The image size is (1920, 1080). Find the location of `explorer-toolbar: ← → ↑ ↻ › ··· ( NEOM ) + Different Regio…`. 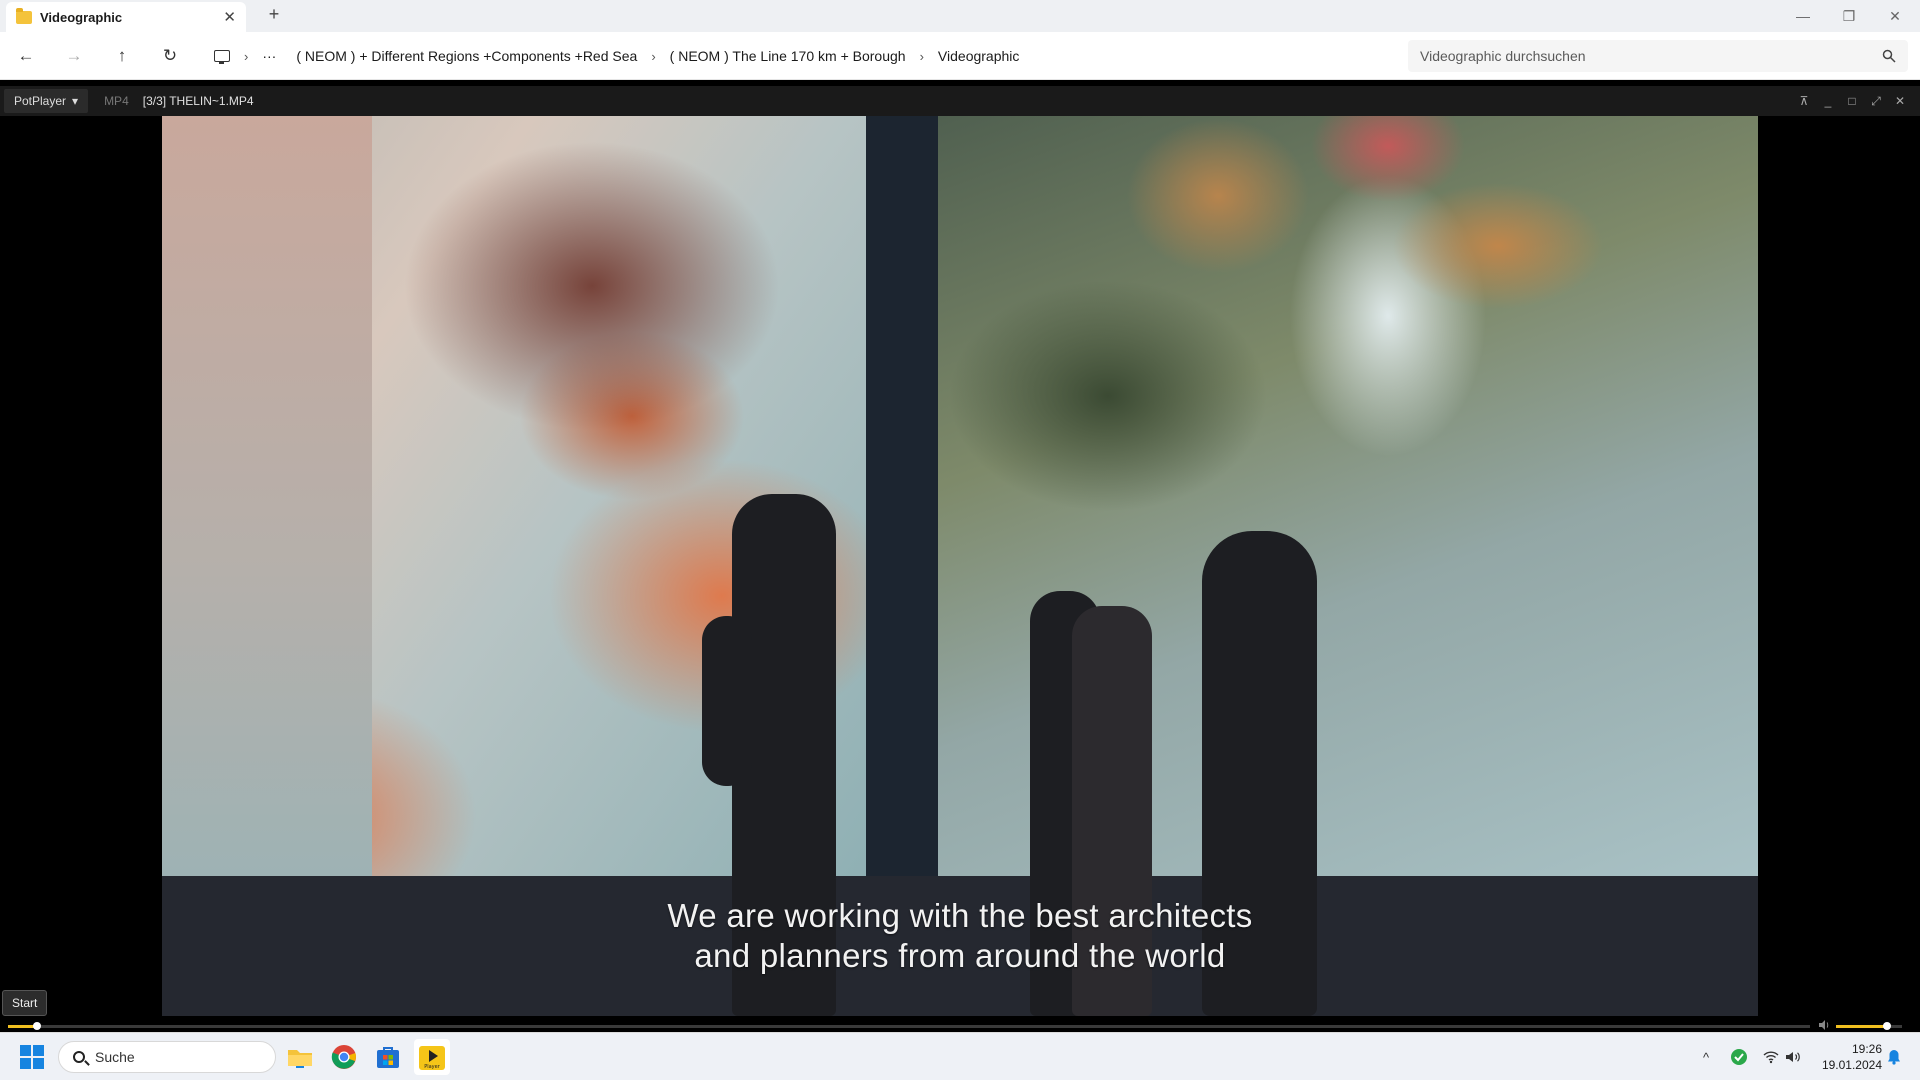

explorer-toolbar: ← → ↑ ↻ › ··· ( NEOM ) + Different Regio… is located at coordinates (960, 56).